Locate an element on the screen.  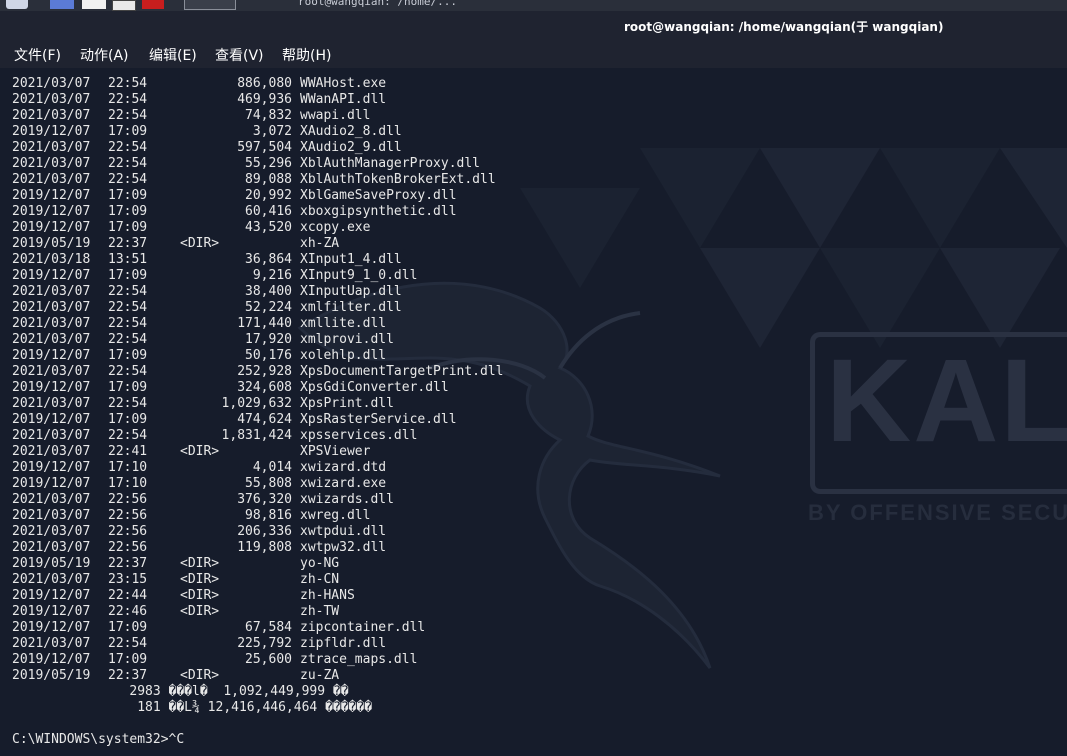
row-time: 17:10 is located at coordinates (128, 483).